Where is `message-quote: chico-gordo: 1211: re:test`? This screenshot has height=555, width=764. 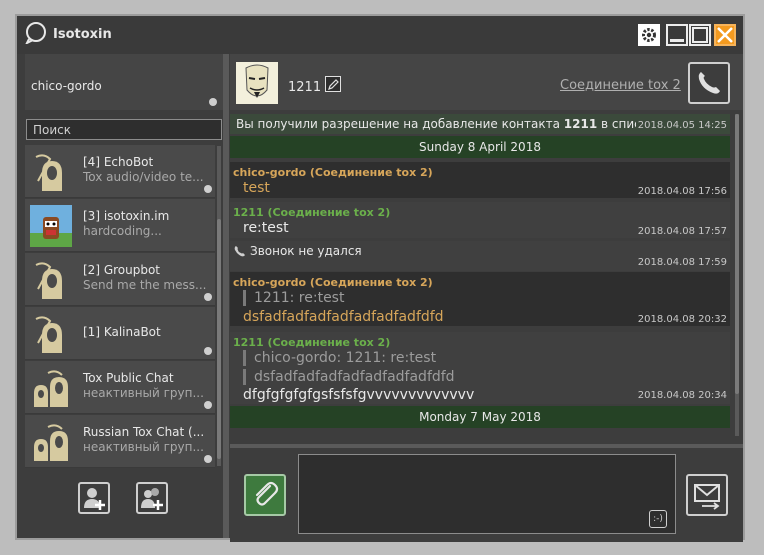
message-quote: chico-gordo: 1211: re:test is located at coordinates (339, 358).